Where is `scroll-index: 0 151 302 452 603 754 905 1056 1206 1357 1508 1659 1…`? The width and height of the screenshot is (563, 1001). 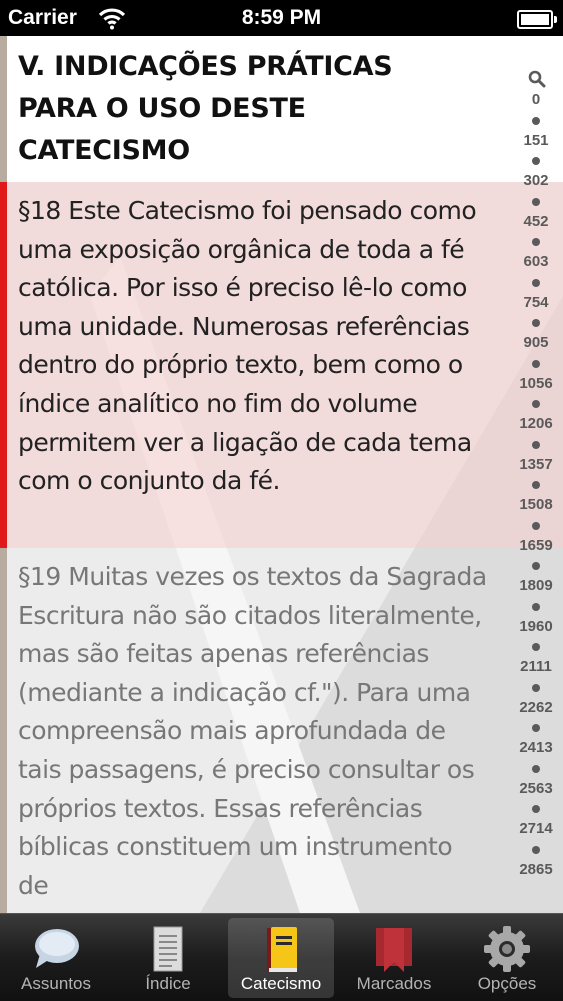
scroll-index: 0 151 302 452 603 754 905 1056 1206 1357 1508 1659 1… is located at coordinates (536, 490).